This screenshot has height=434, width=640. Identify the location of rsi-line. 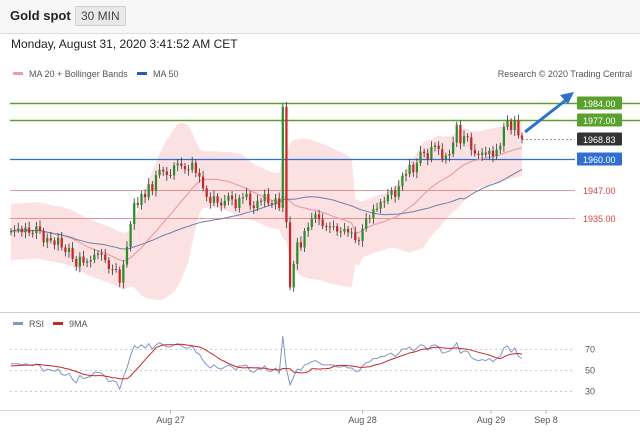
(267, 363).